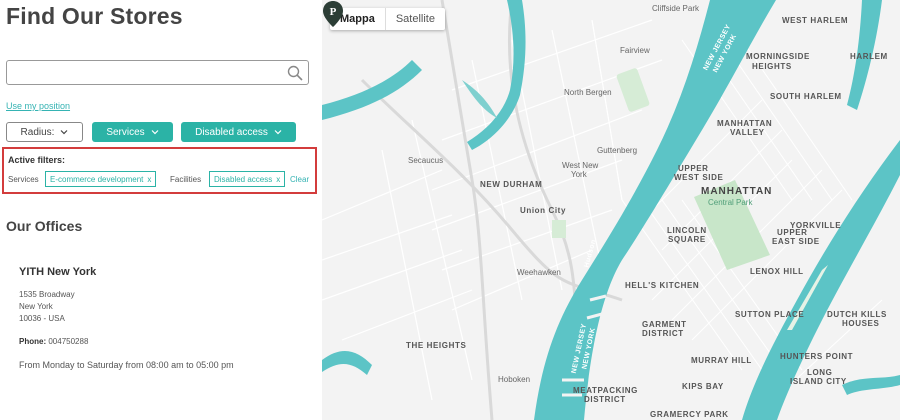 The width and height of the screenshot is (900, 420). I want to click on use-my-position-link: Use my position, so click(38, 106).